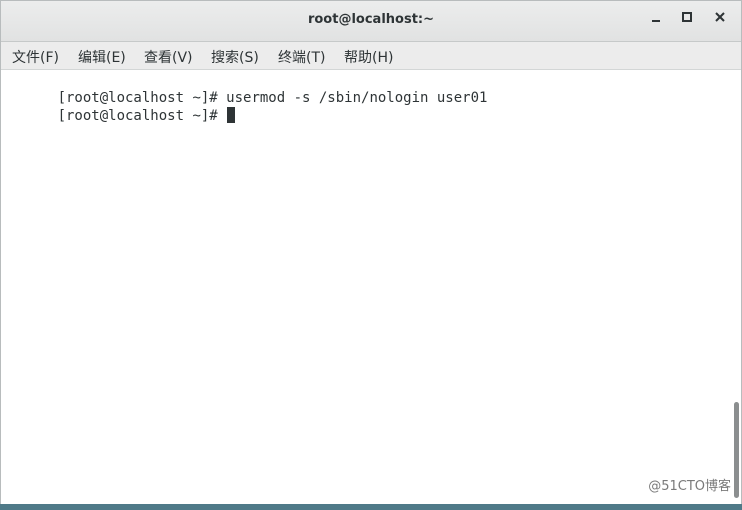  I want to click on close-icon, so click(720, 17).